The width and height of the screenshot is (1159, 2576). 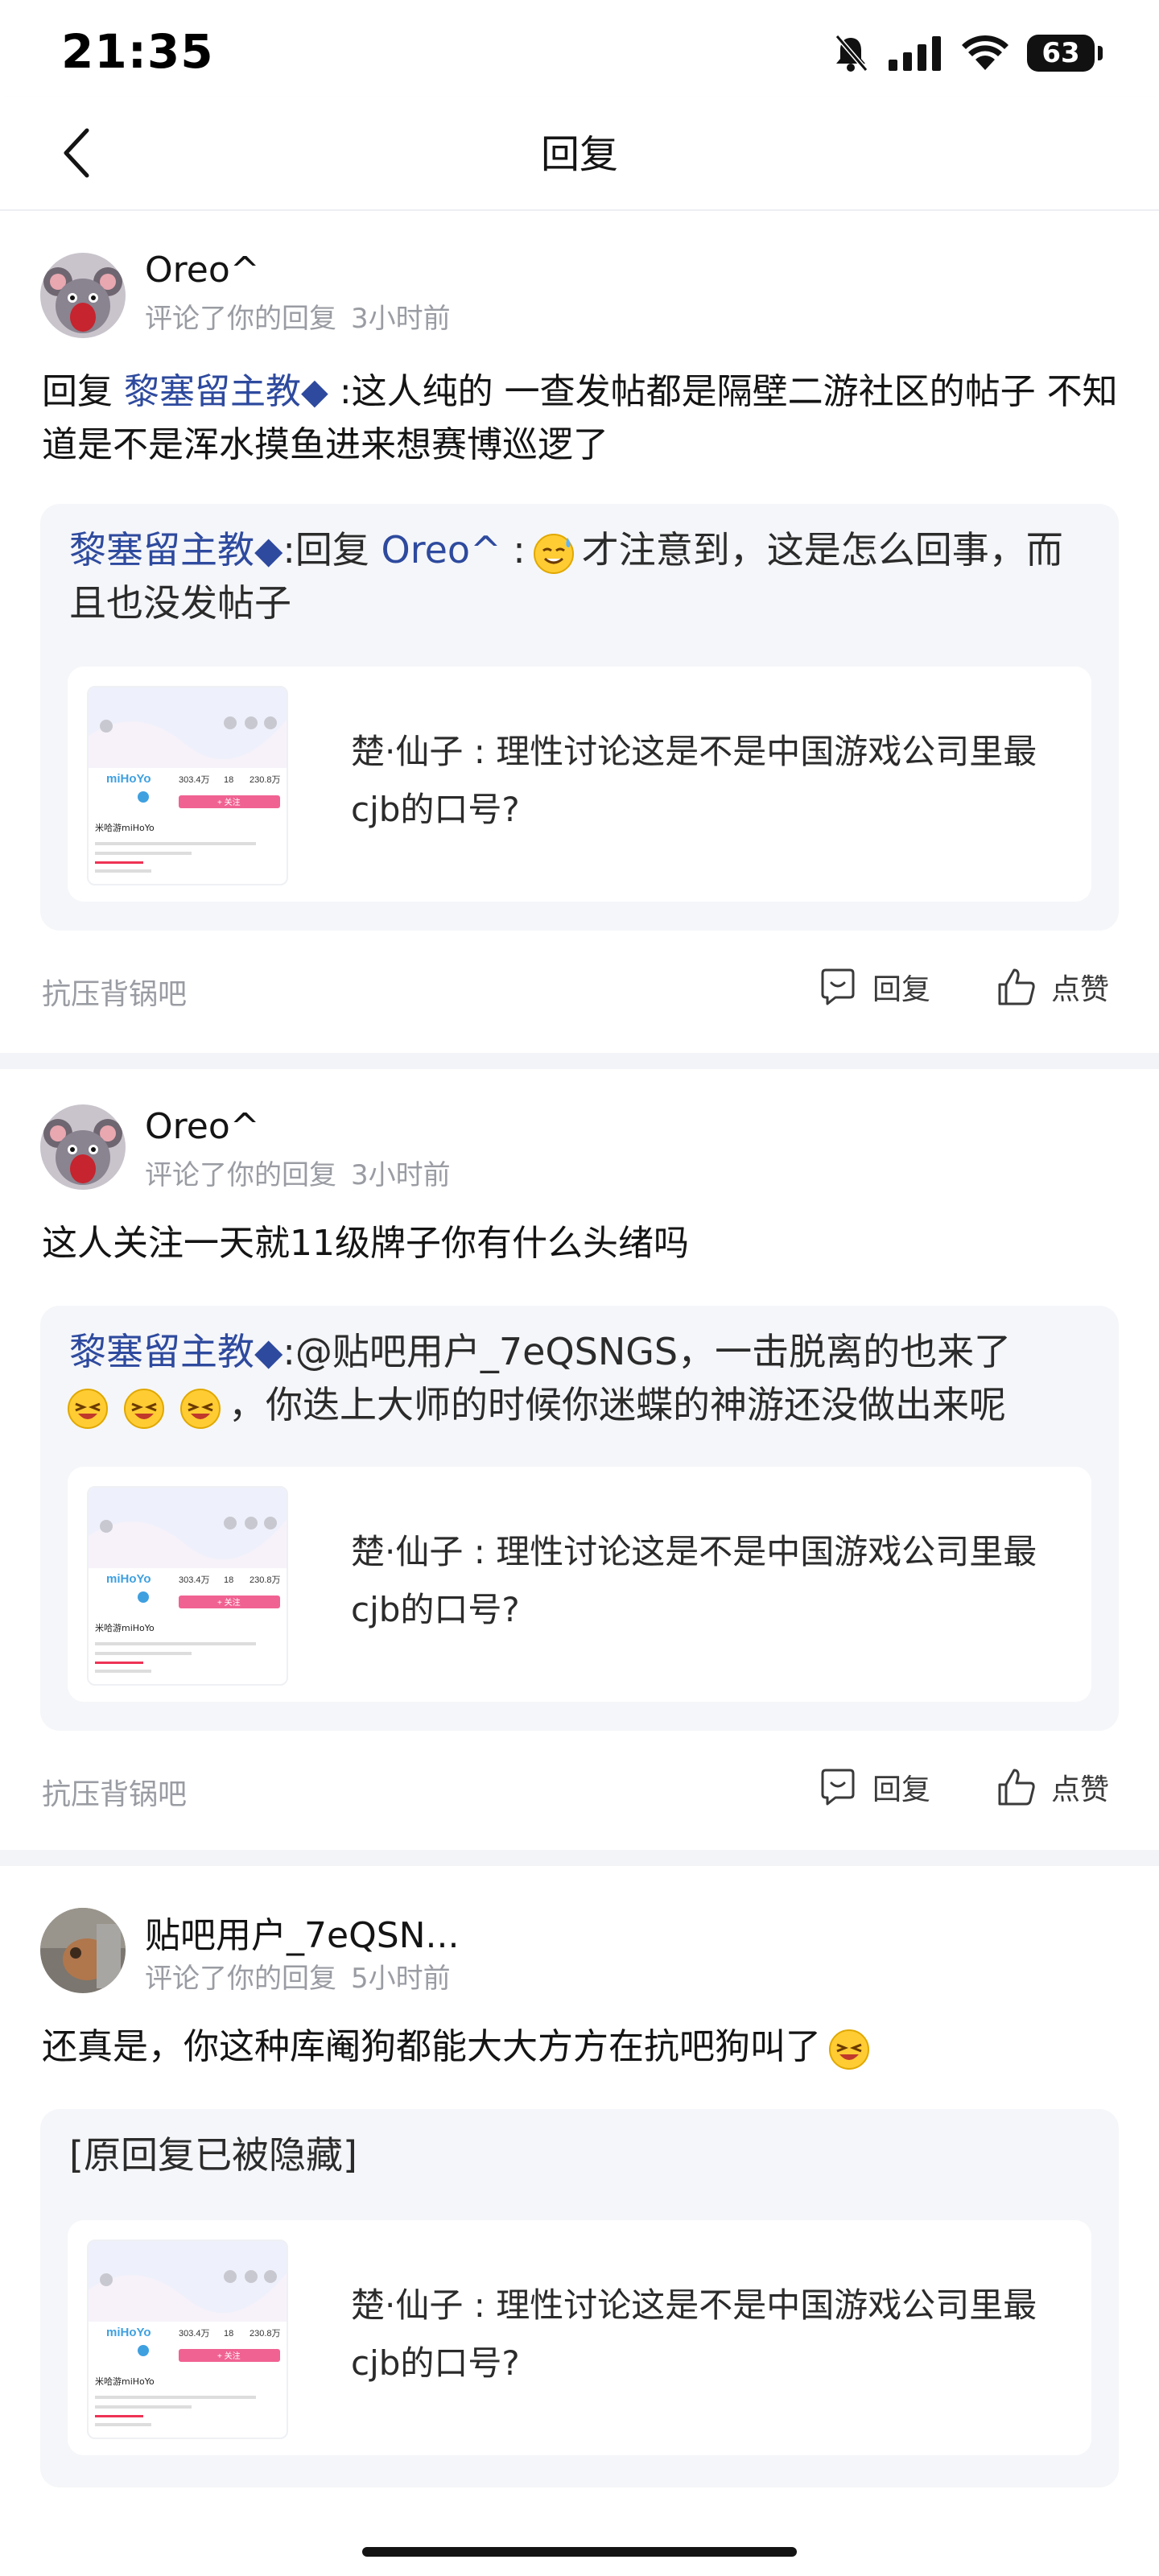 I want to click on page-title: 回复, so click(x=579, y=154).